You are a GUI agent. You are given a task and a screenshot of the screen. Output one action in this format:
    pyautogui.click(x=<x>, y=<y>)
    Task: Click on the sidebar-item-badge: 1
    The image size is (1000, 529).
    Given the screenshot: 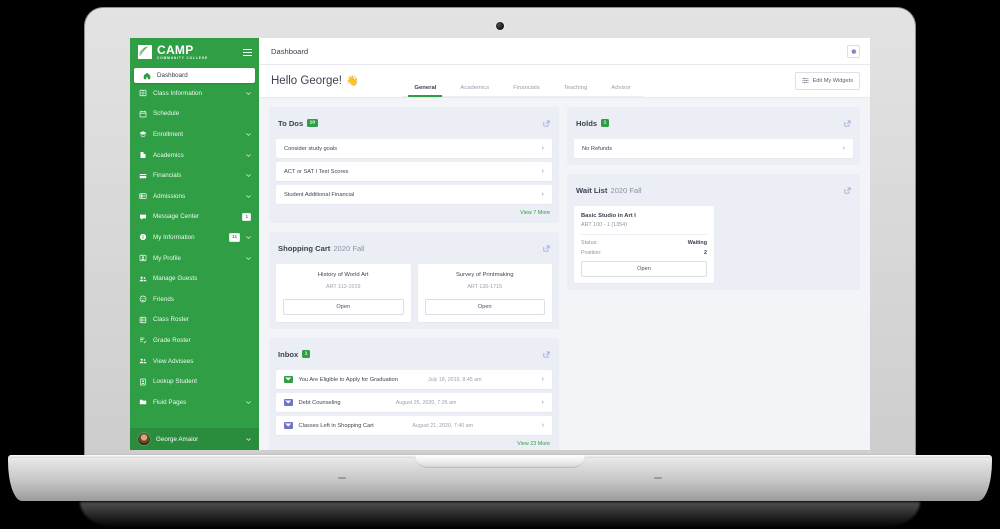 What is the action you would take?
    pyautogui.click(x=246, y=217)
    